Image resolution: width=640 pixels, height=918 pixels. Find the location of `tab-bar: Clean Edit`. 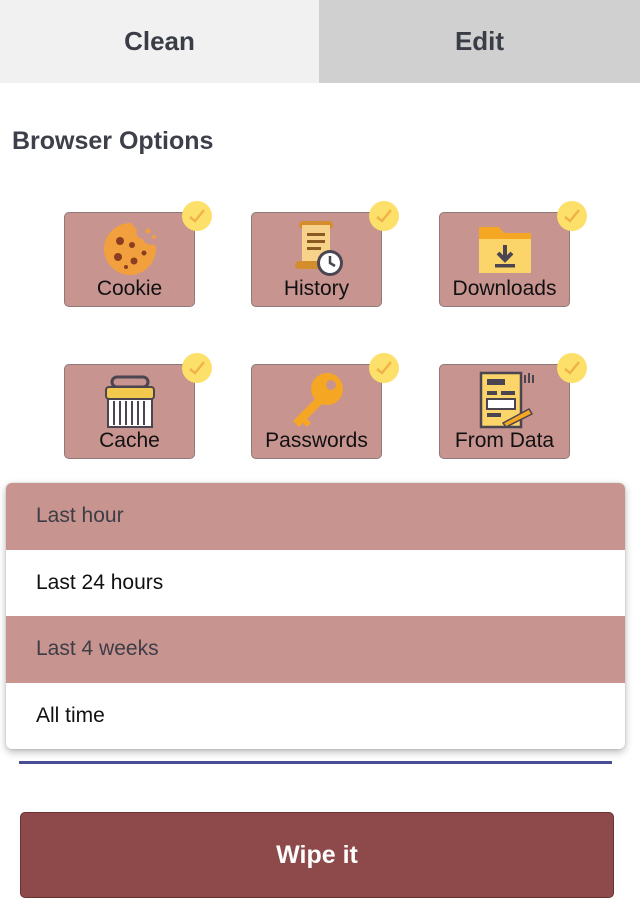

tab-bar: Clean Edit is located at coordinates (320, 41).